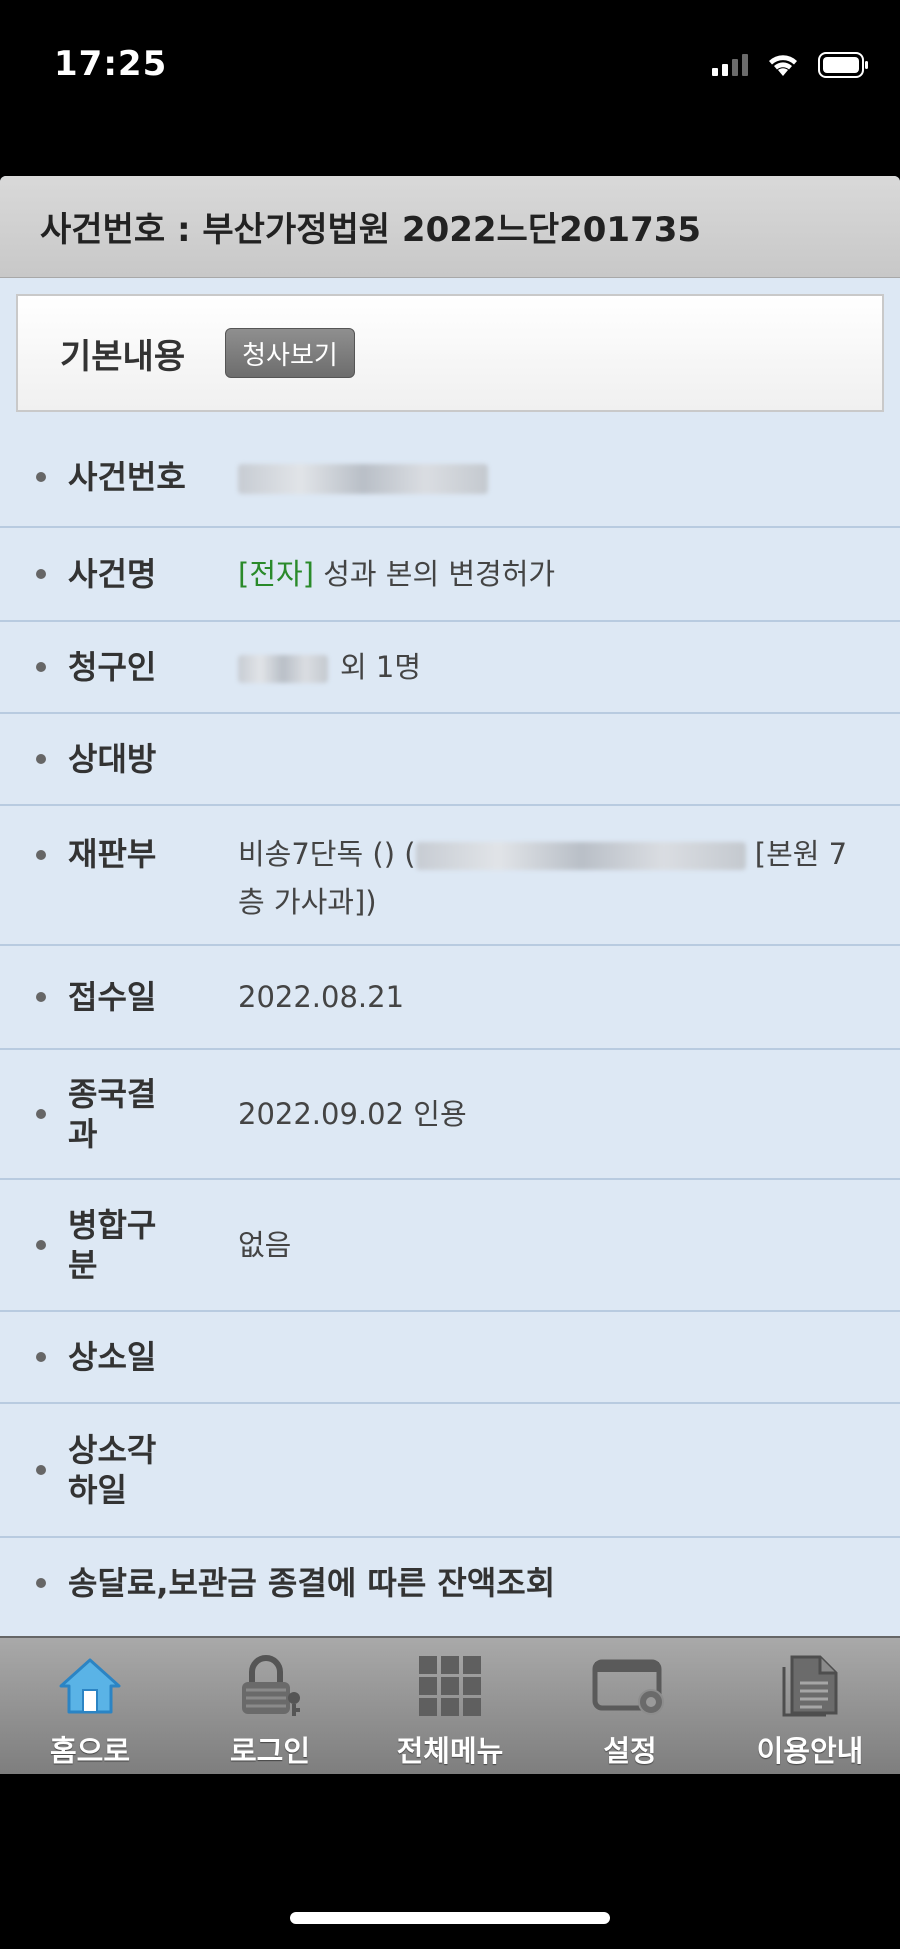 The image size is (900, 1949). I want to click on grid-icon, so click(450, 1686).